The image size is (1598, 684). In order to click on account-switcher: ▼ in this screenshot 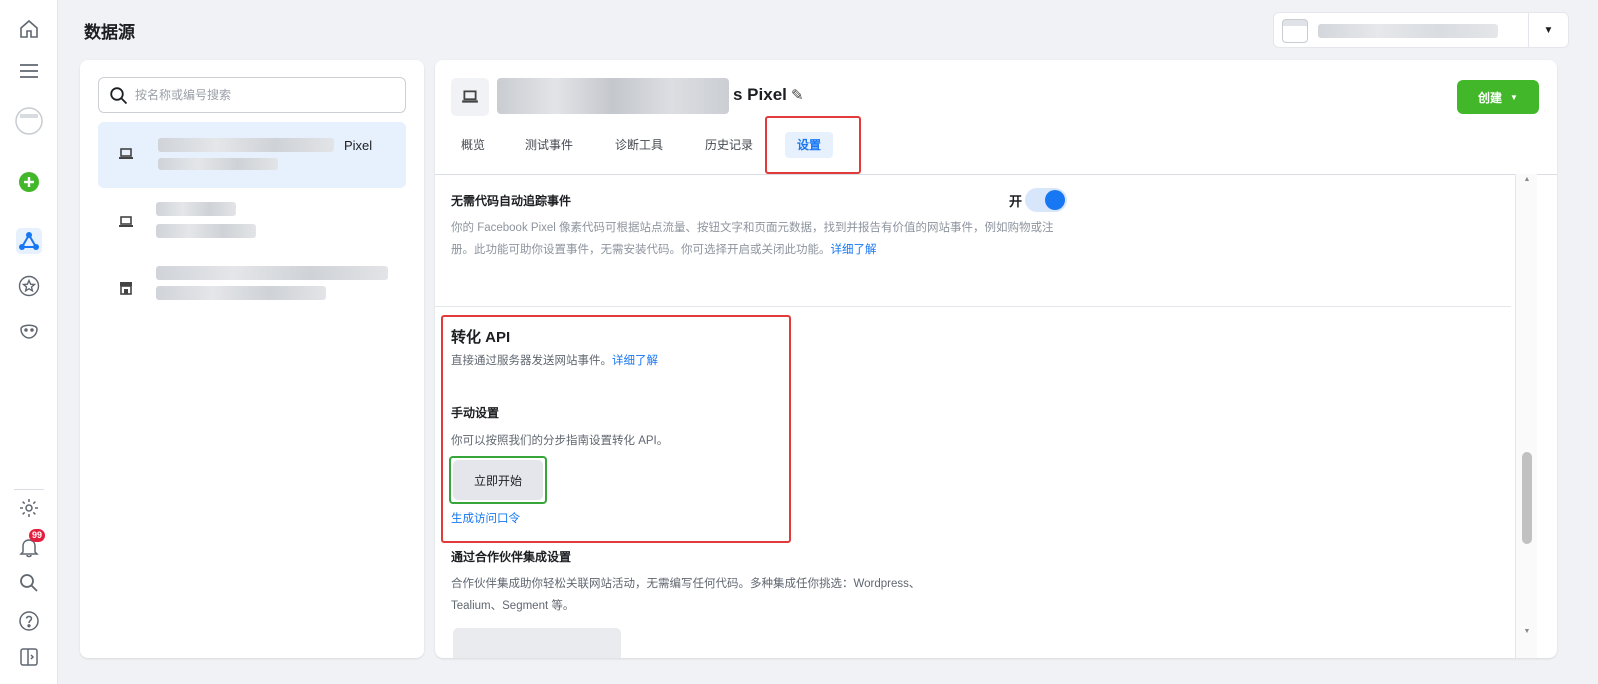, I will do `click(1421, 30)`.